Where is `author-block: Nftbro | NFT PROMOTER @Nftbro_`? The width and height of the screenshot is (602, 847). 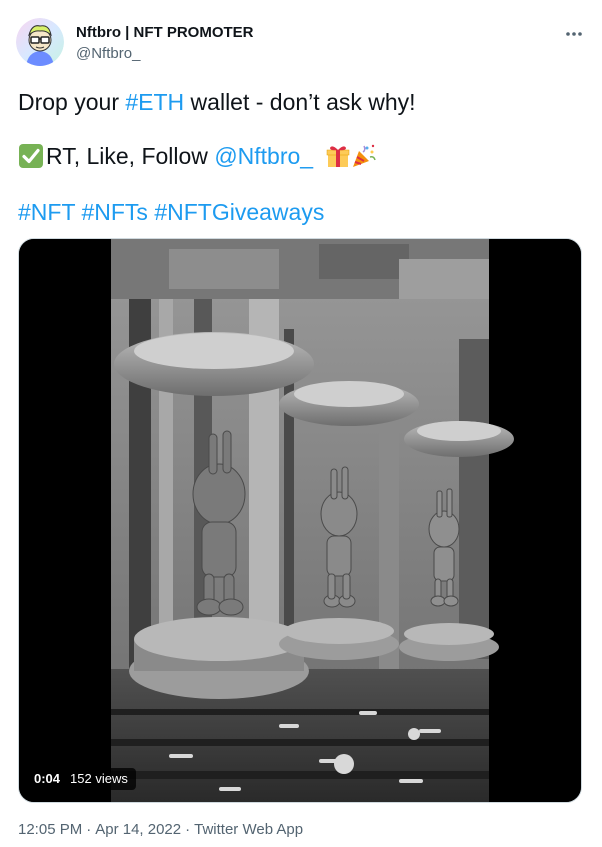
author-block: Nftbro | NFT PROMOTER @Nftbro_ is located at coordinates (165, 44).